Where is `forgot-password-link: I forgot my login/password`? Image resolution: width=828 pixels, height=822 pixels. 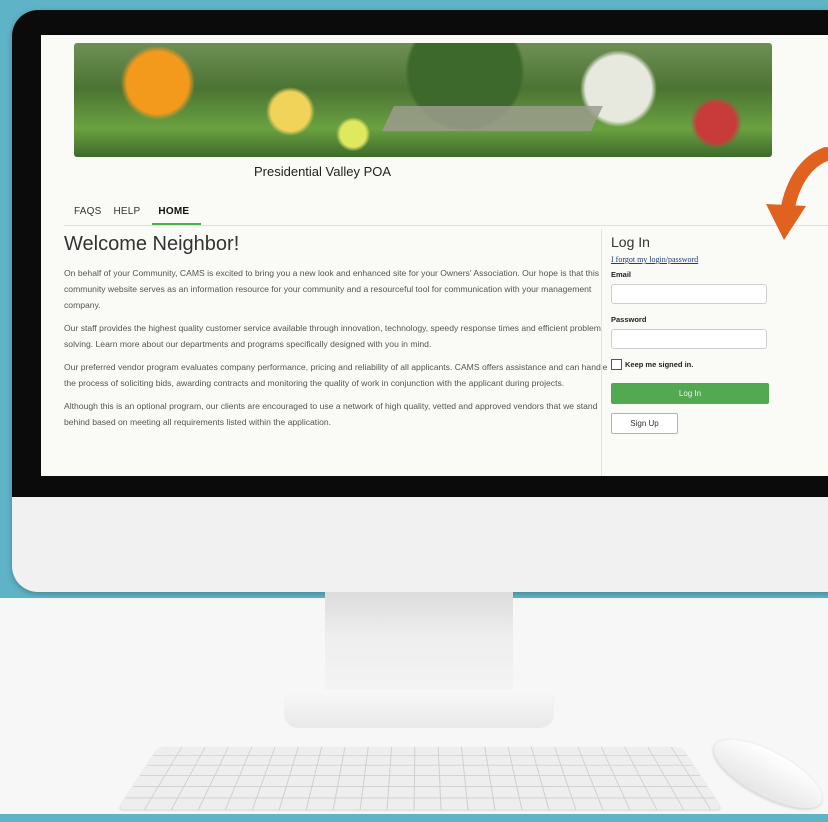
forgot-password-link: I forgot my login/password is located at coordinates (691, 259).